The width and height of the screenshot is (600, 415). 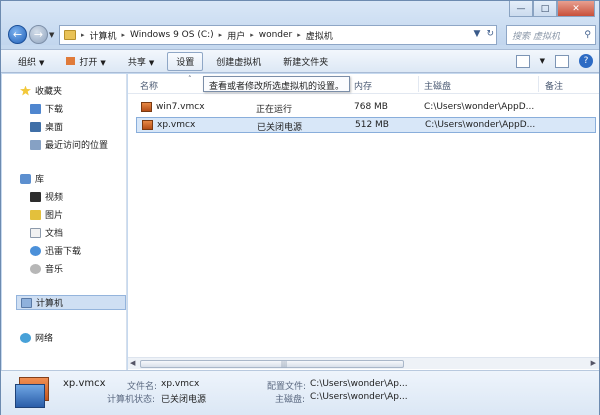 I want to click on nav-label: 下载, so click(x=54, y=110).